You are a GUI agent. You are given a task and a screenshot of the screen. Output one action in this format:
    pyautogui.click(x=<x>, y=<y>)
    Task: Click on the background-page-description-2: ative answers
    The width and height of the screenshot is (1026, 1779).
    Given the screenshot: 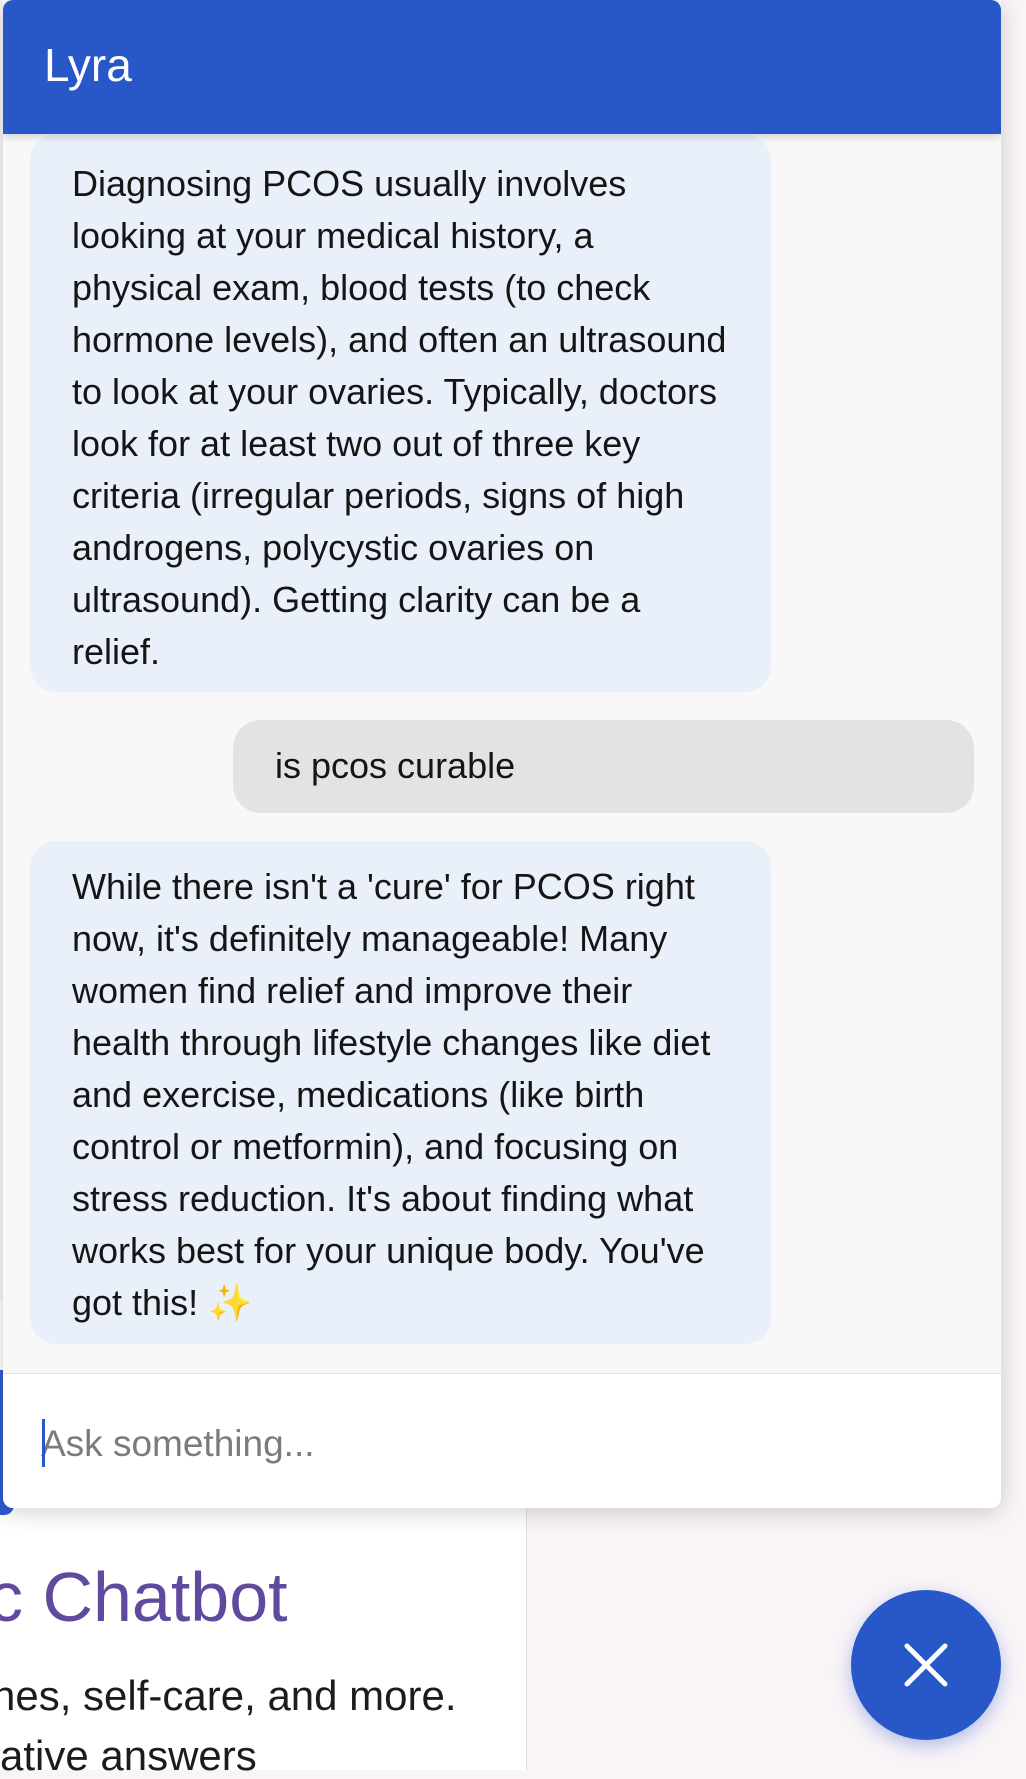 What is the action you would take?
    pyautogui.click(x=128, y=1755)
    